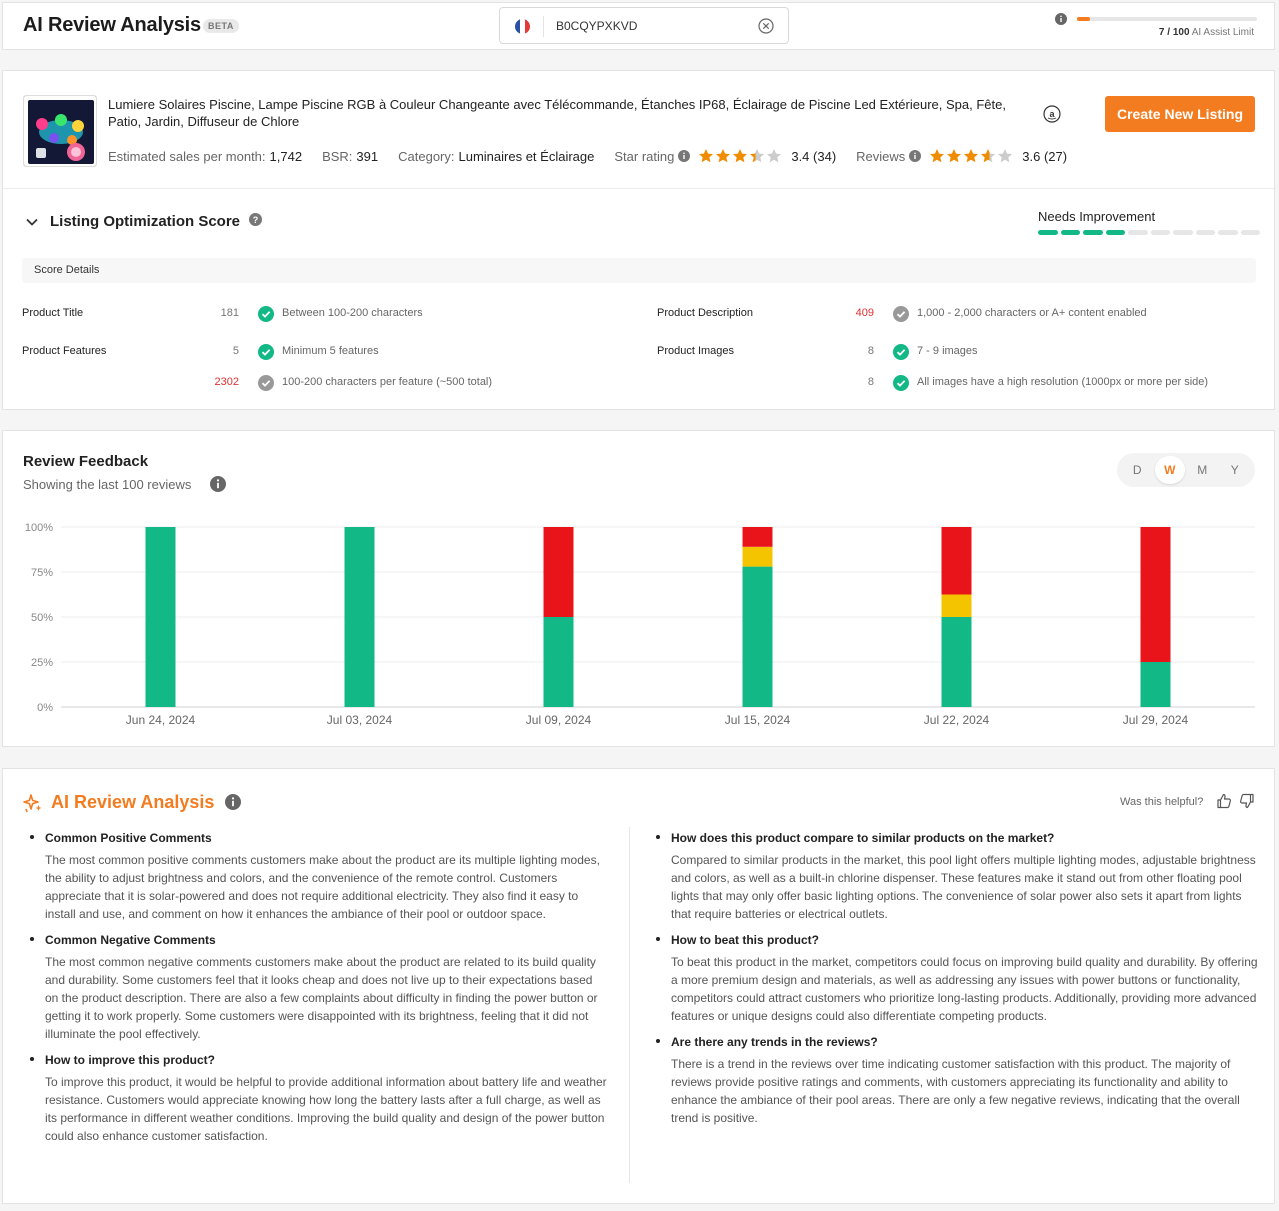  I want to click on help-icon: ?, so click(255, 219).